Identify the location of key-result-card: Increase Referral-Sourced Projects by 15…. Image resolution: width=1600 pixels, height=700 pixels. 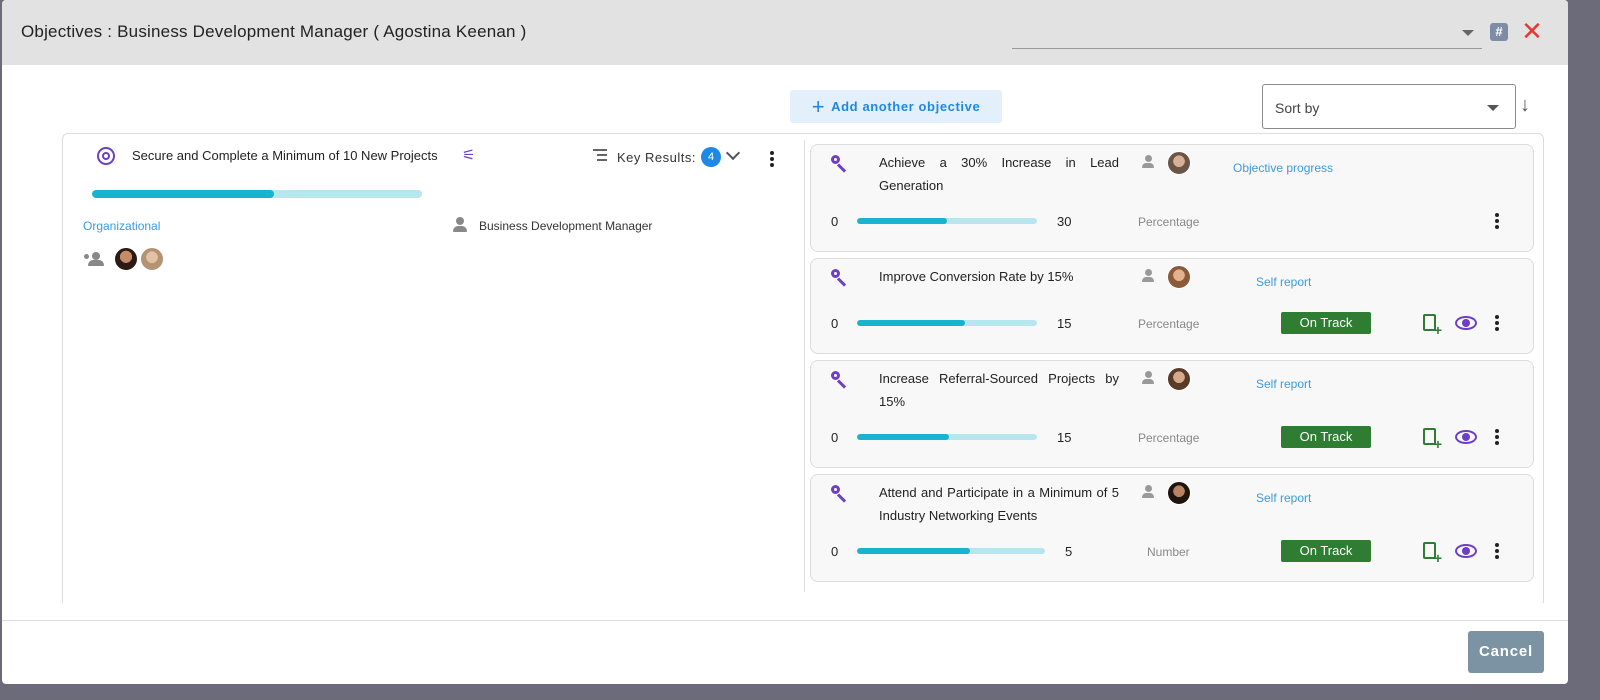
(1172, 414).